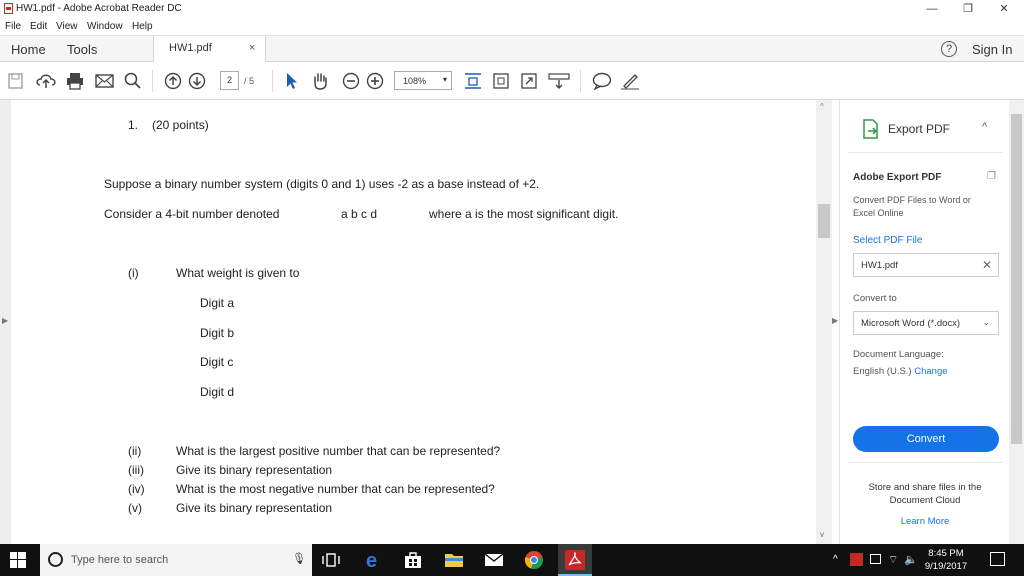  What do you see at coordinates (133, 81) in the screenshot?
I see `search-icon` at bounding box center [133, 81].